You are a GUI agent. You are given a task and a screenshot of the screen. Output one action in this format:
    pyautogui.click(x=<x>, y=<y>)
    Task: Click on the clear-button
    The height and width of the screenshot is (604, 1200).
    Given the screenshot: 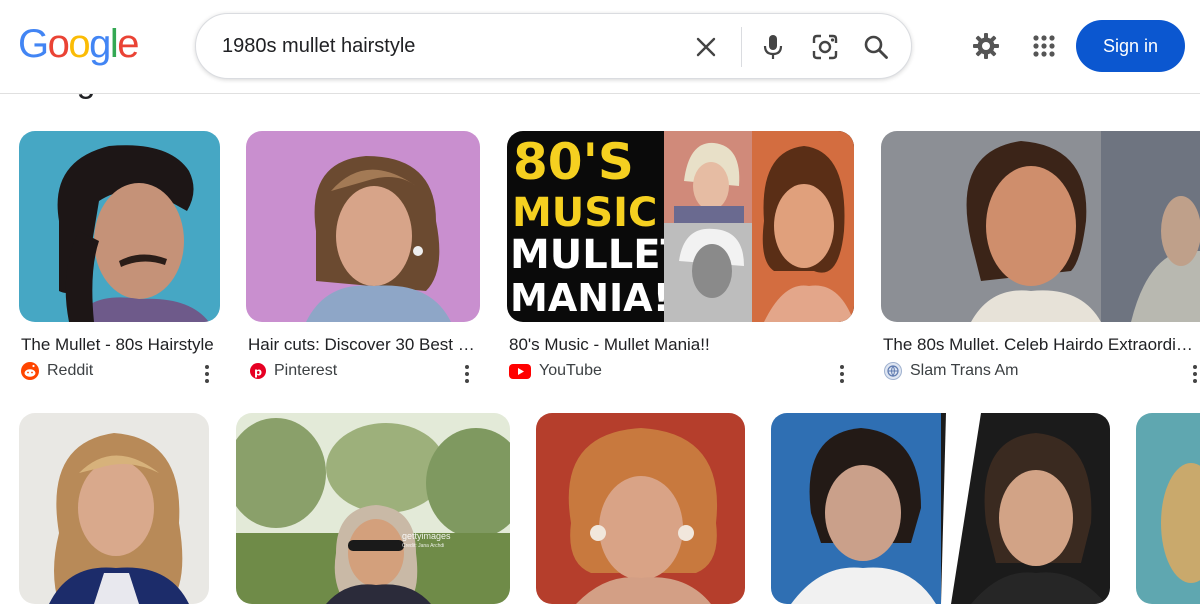 What is the action you would take?
    pyautogui.click(x=706, y=47)
    